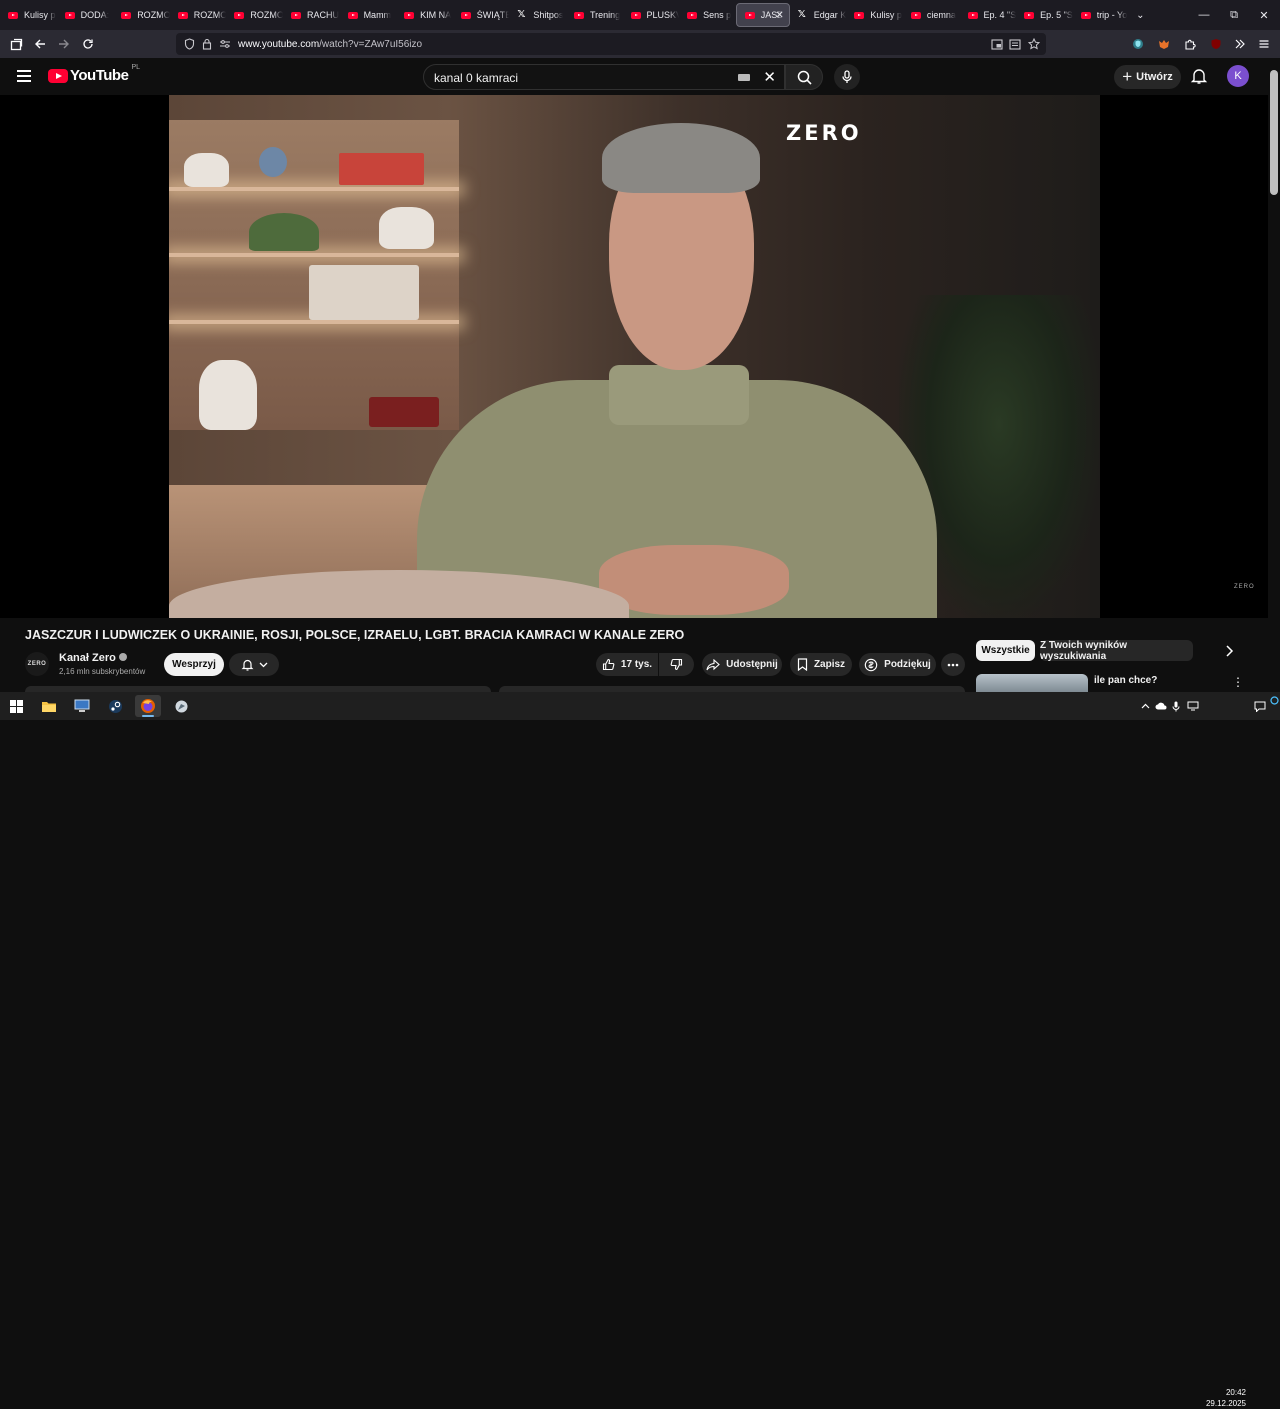 This screenshot has width=1280, height=1409. I want to click on bell-icon, so click(247, 665).